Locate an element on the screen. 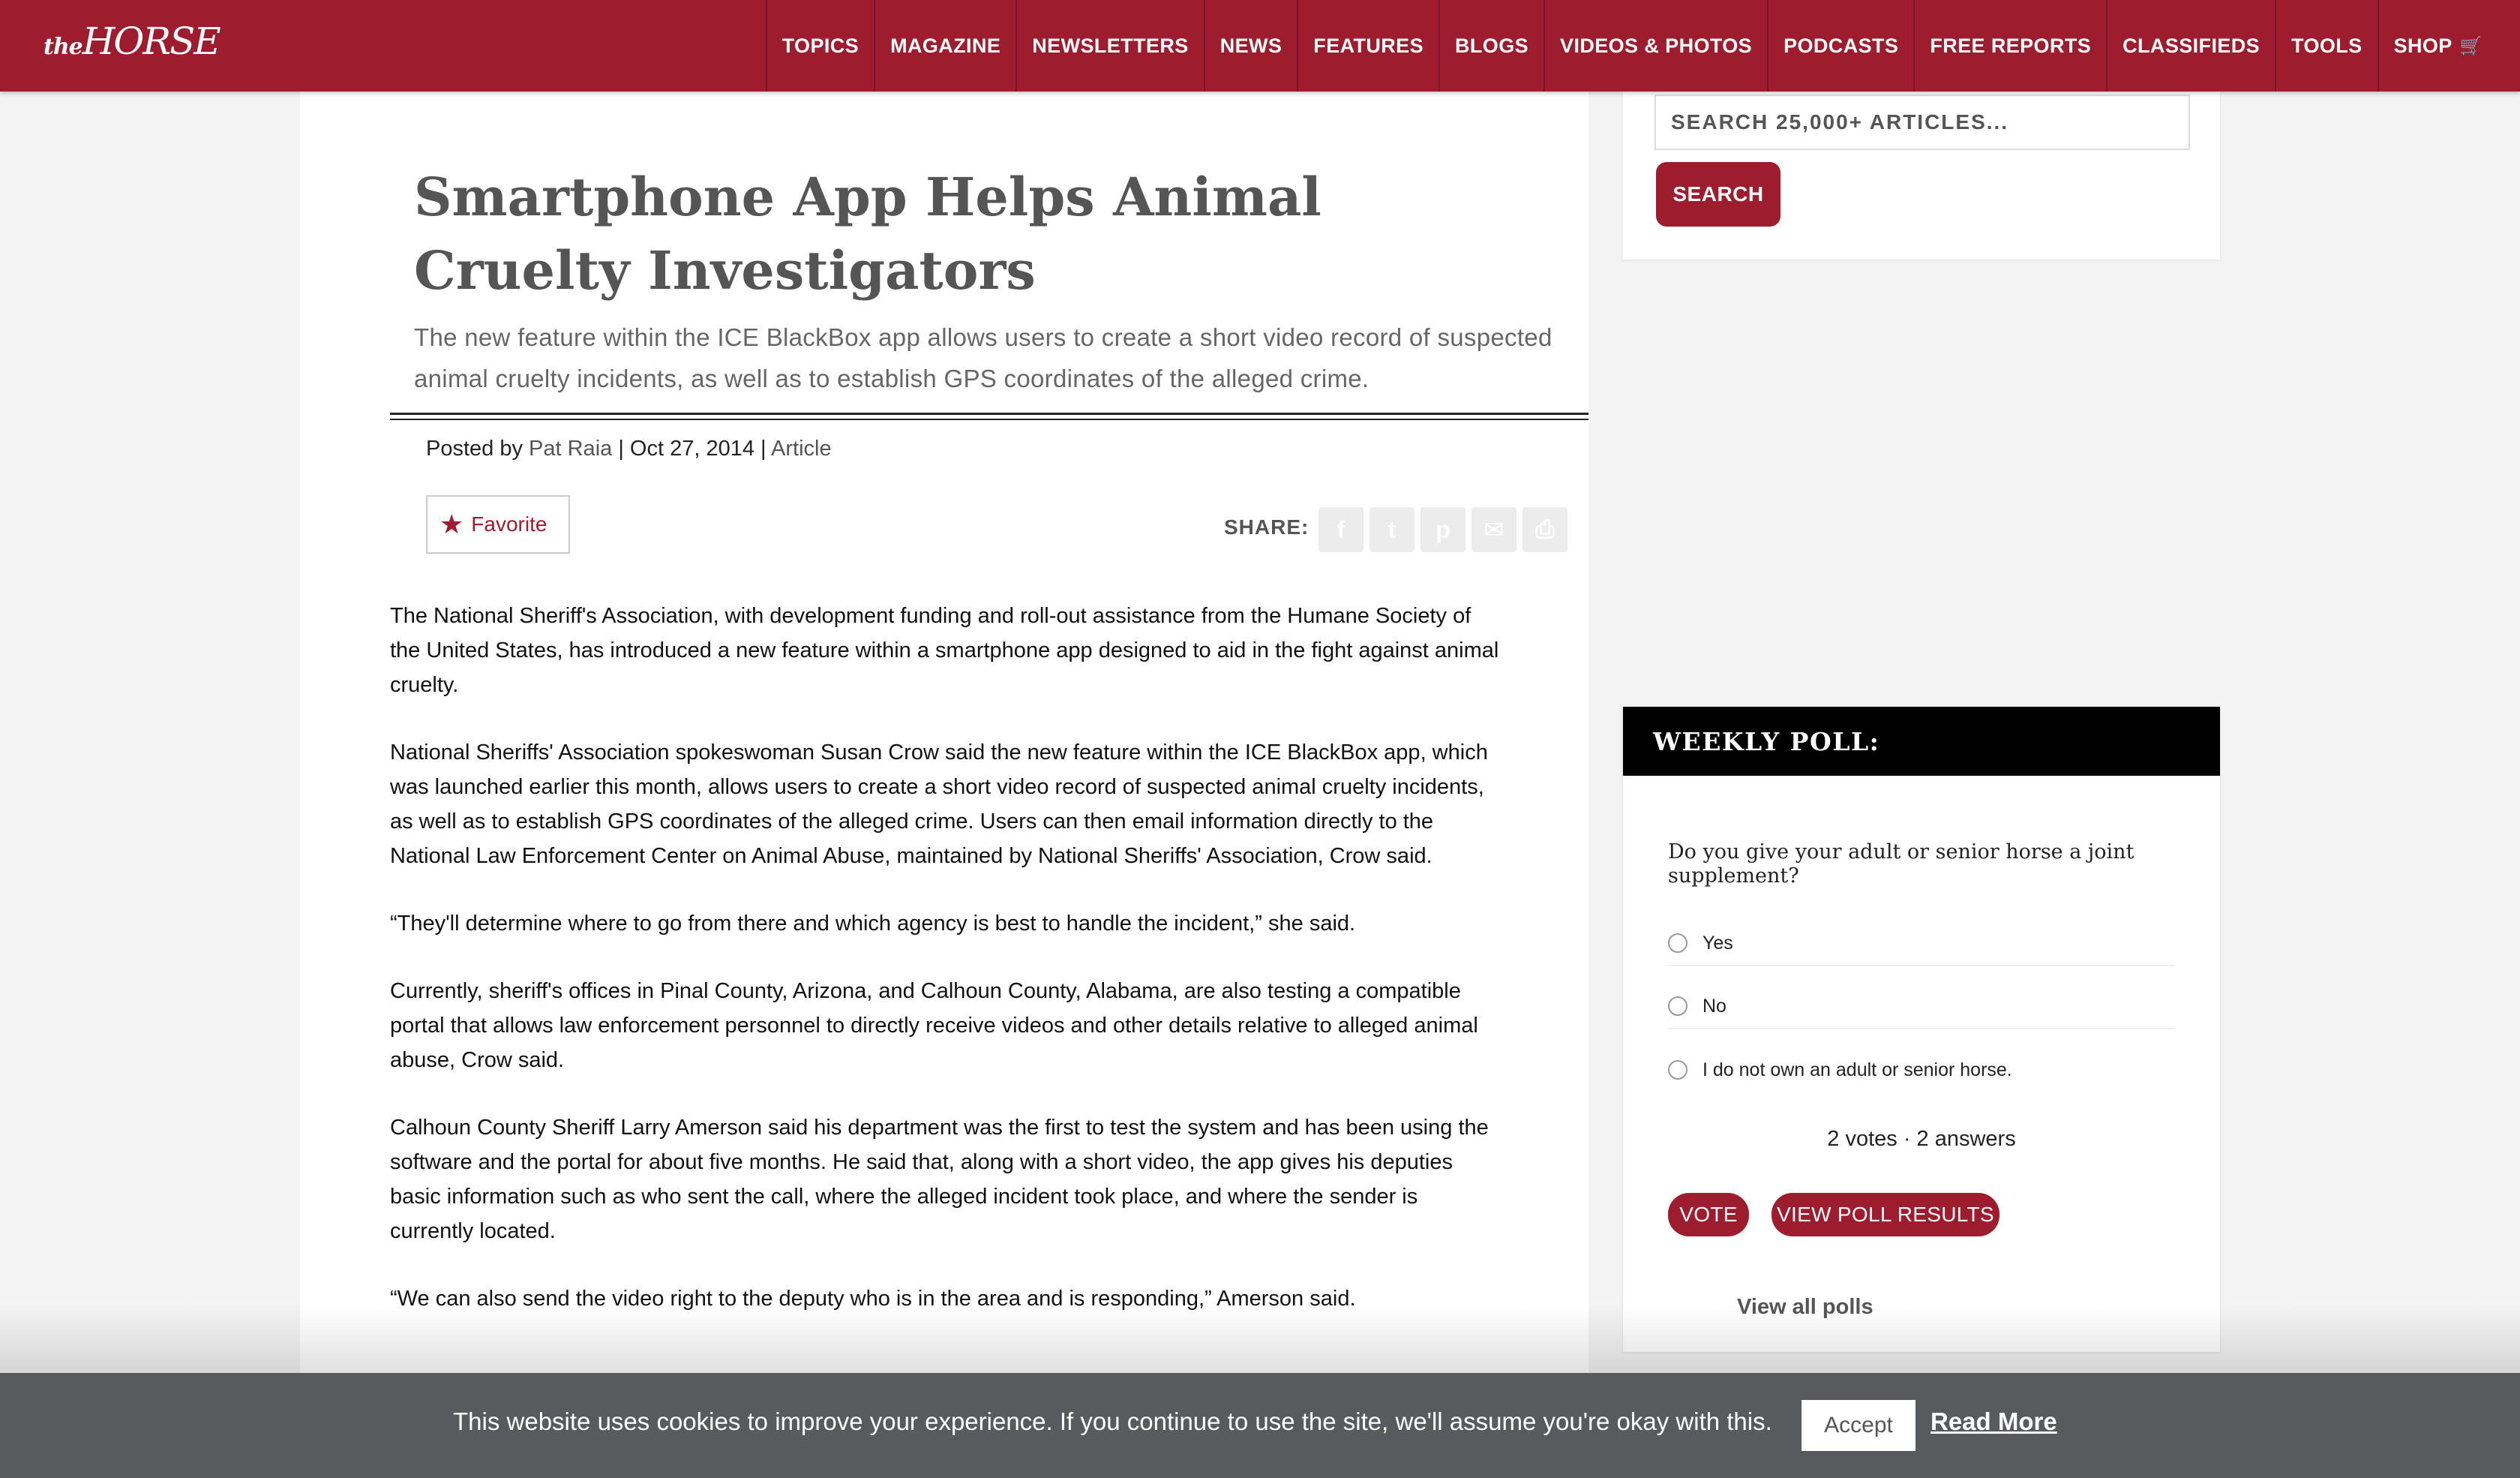 The width and height of the screenshot is (2520, 1478). nav-label: CLASSIFIEDS is located at coordinates (2191, 45).